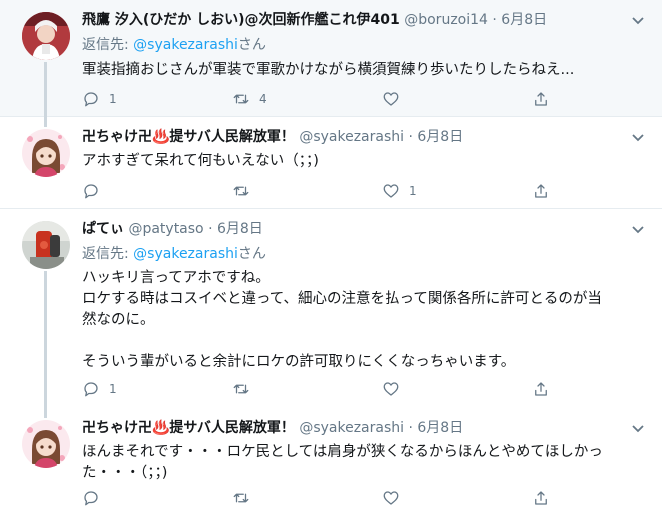 This screenshot has height=516, width=662. I want to click on retweet-button: 4, so click(249, 99).